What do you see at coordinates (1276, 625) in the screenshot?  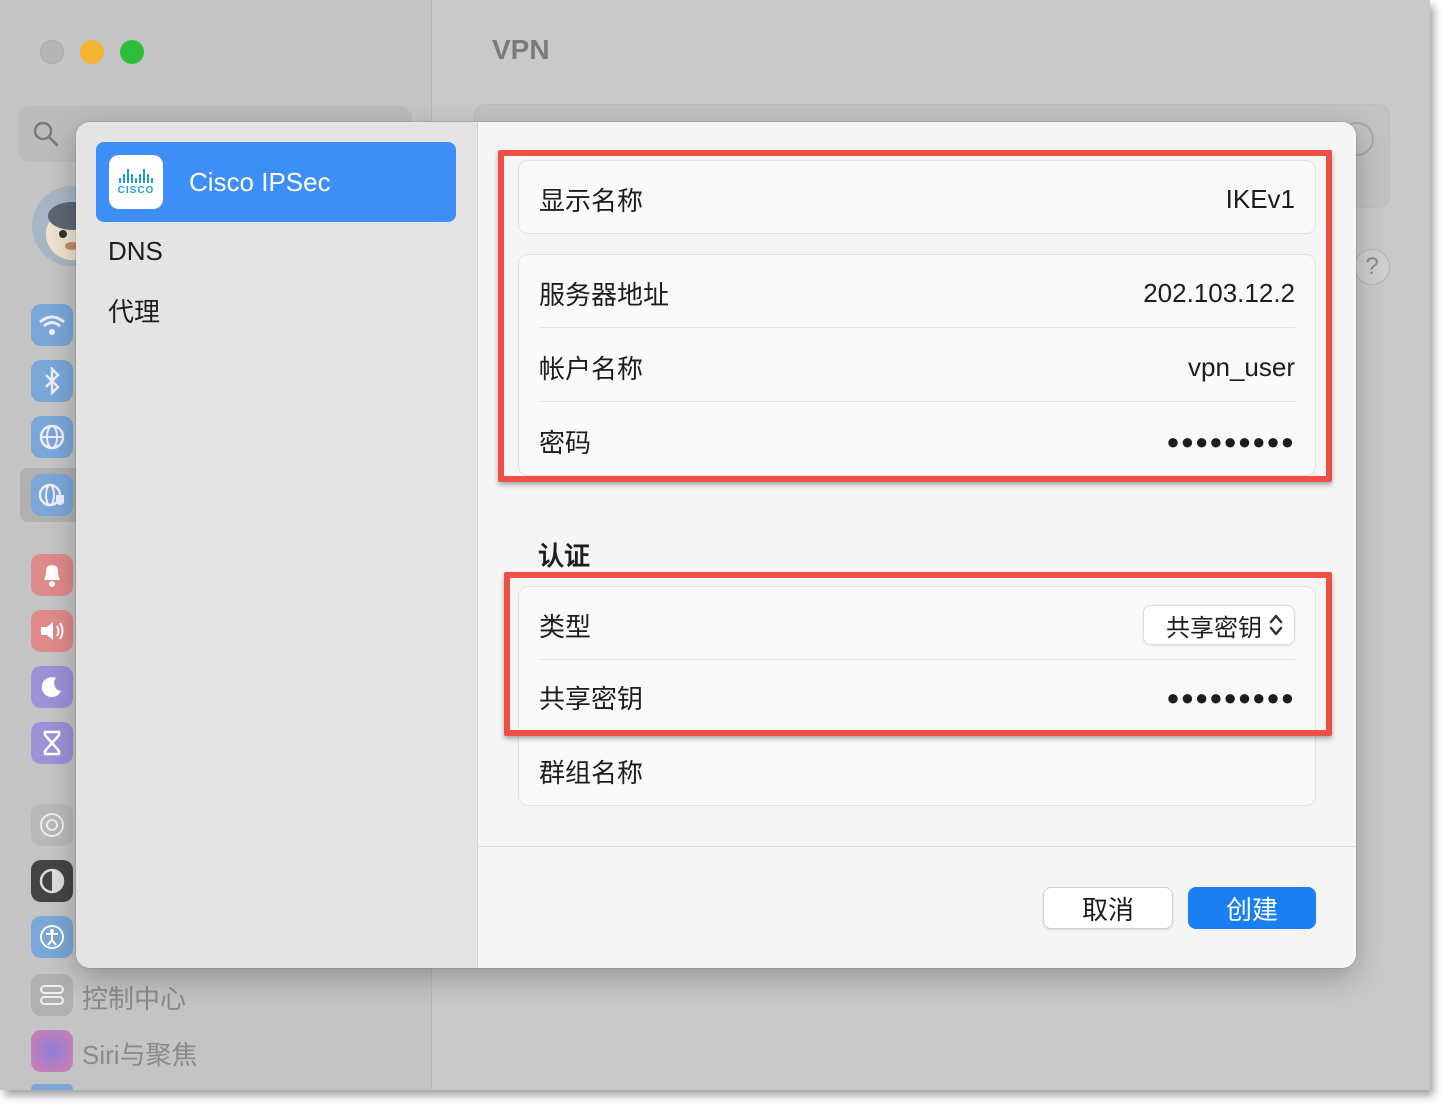 I see `chevron-updown-icon` at bounding box center [1276, 625].